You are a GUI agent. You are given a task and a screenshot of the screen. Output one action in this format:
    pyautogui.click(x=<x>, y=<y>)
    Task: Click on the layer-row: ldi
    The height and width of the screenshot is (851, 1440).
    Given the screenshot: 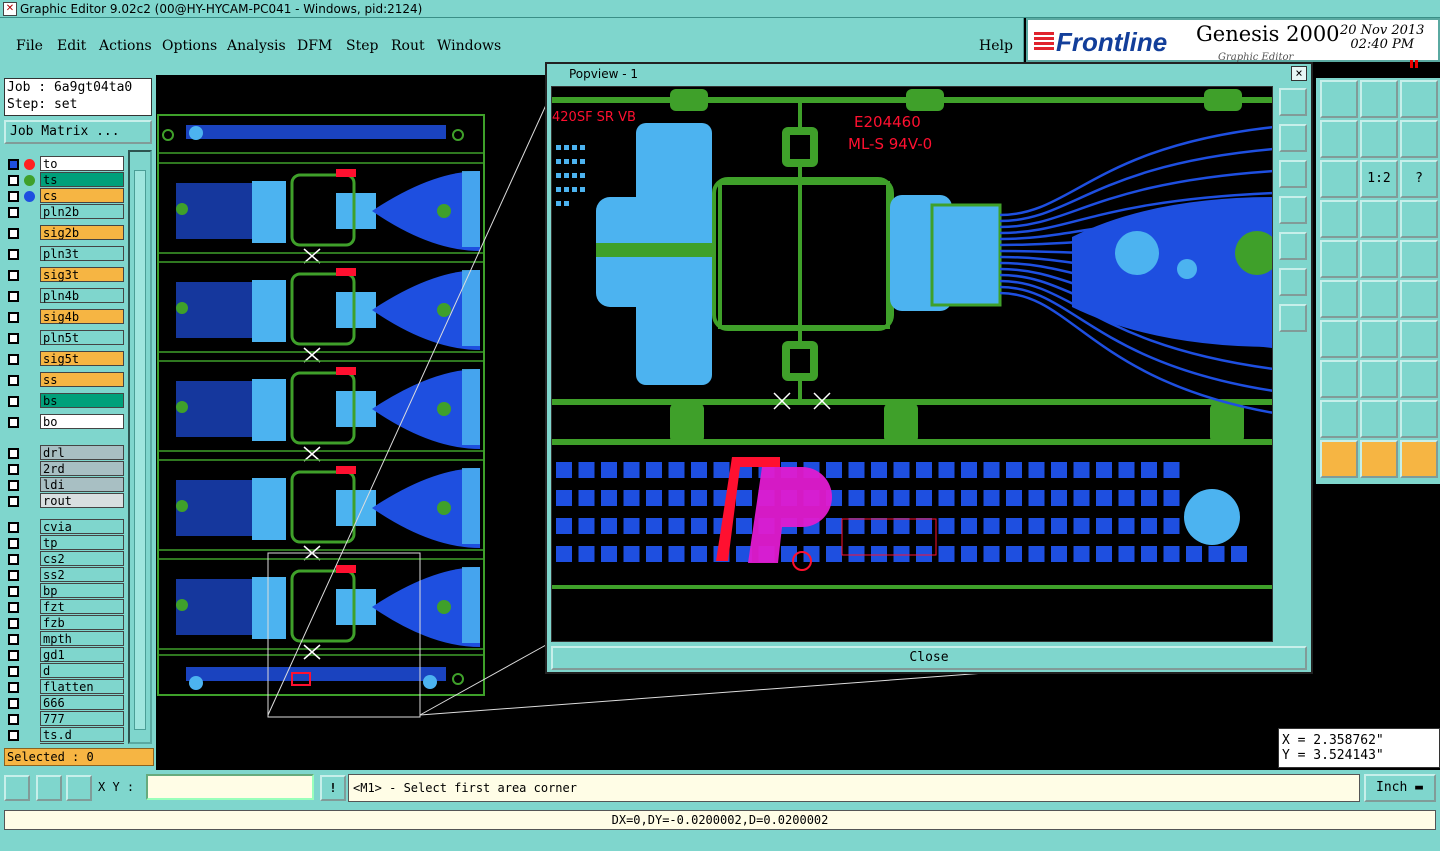 What is the action you would take?
    pyautogui.click(x=65, y=485)
    